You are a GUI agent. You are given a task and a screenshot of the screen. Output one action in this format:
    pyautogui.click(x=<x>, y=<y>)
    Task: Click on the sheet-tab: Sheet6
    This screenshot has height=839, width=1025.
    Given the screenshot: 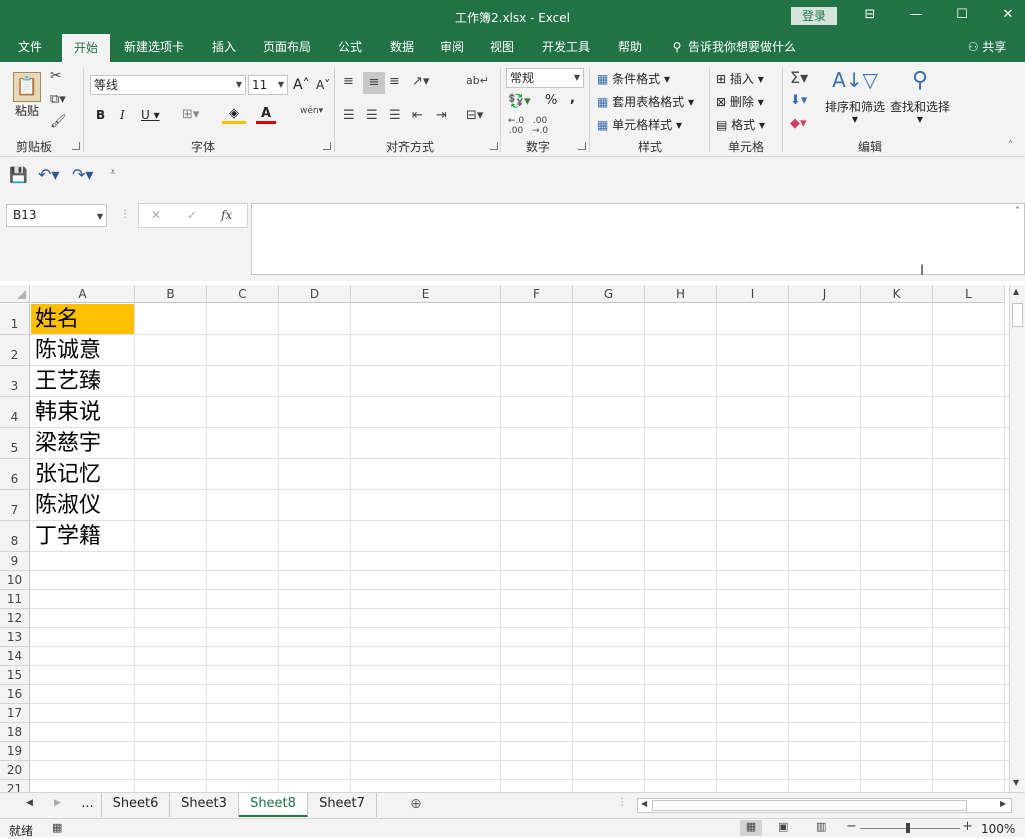 What is the action you would take?
    pyautogui.click(x=136, y=805)
    